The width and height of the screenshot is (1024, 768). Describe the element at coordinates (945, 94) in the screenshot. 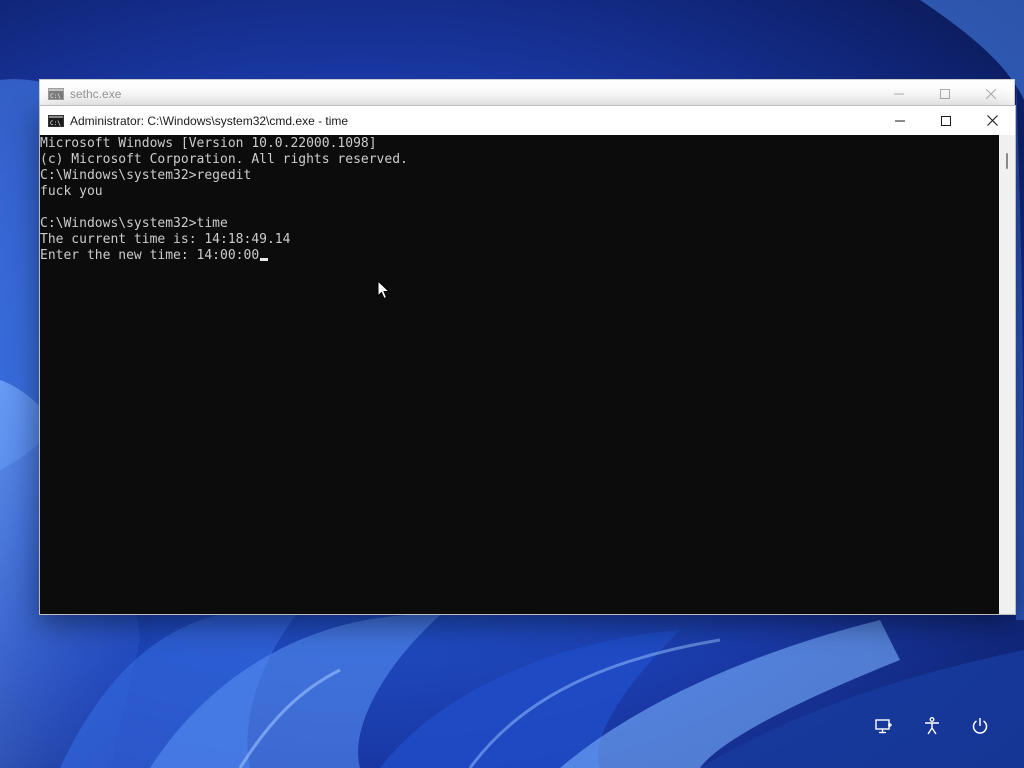

I see `sethc-maximize-button` at that location.